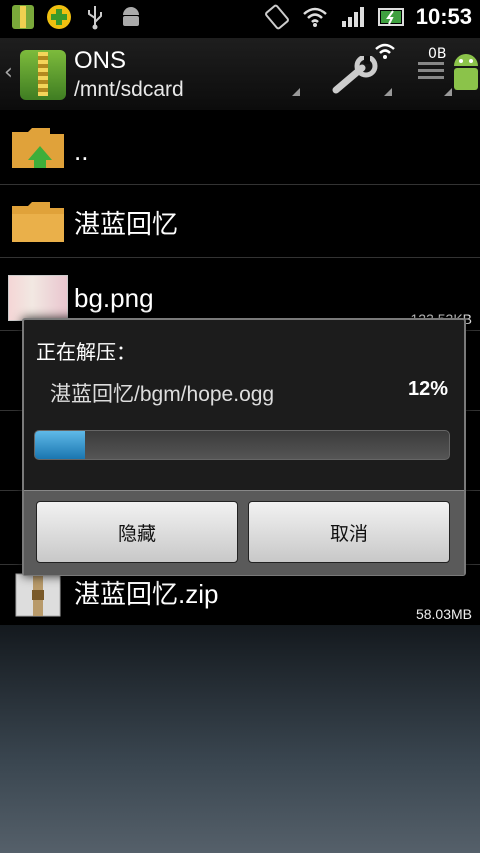 This screenshot has width=480, height=853. What do you see at coordinates (43, 75) in the screenshot?
I see `app-logo-icon` at bounding box center [43, 75].